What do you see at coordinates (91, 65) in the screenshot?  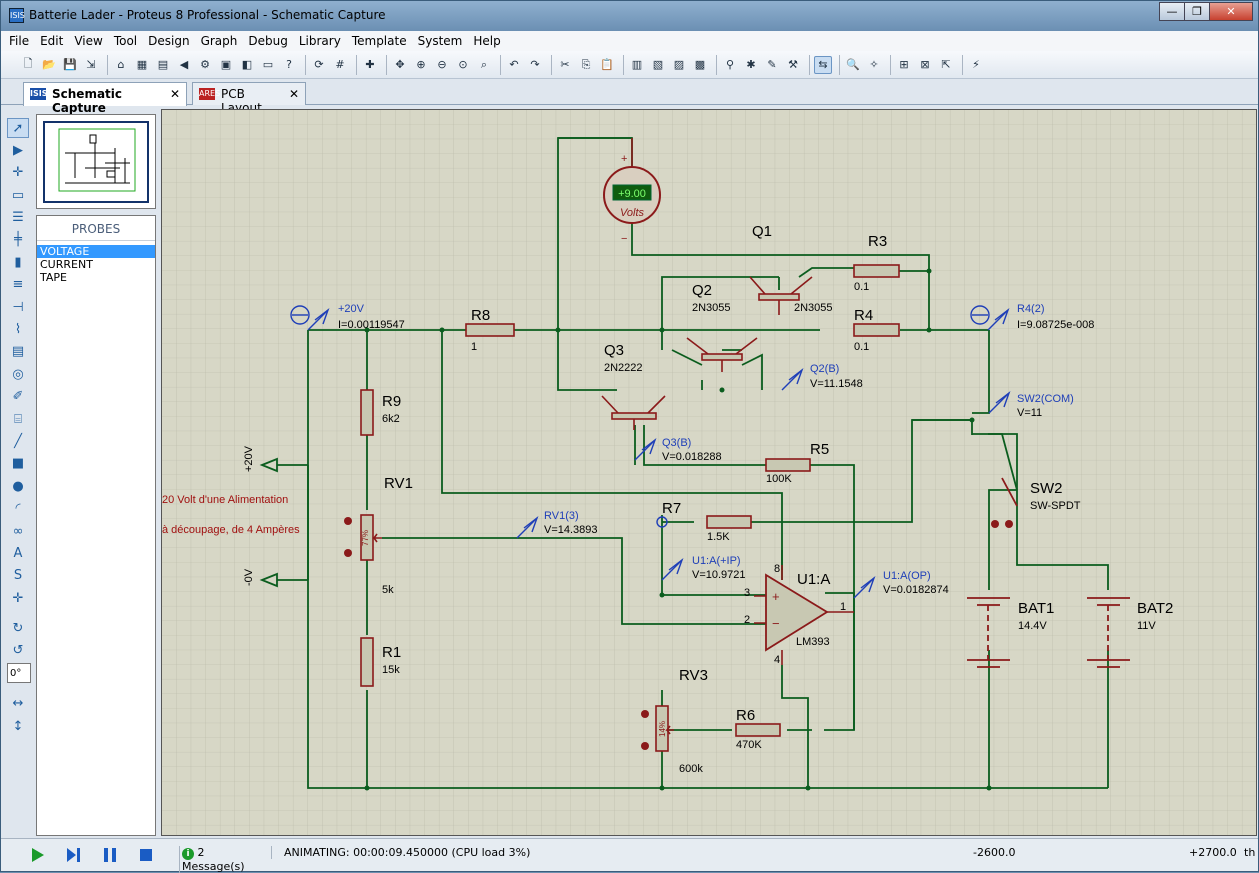 I see `import-icon: ⇲` at bounding box center [91, 65].